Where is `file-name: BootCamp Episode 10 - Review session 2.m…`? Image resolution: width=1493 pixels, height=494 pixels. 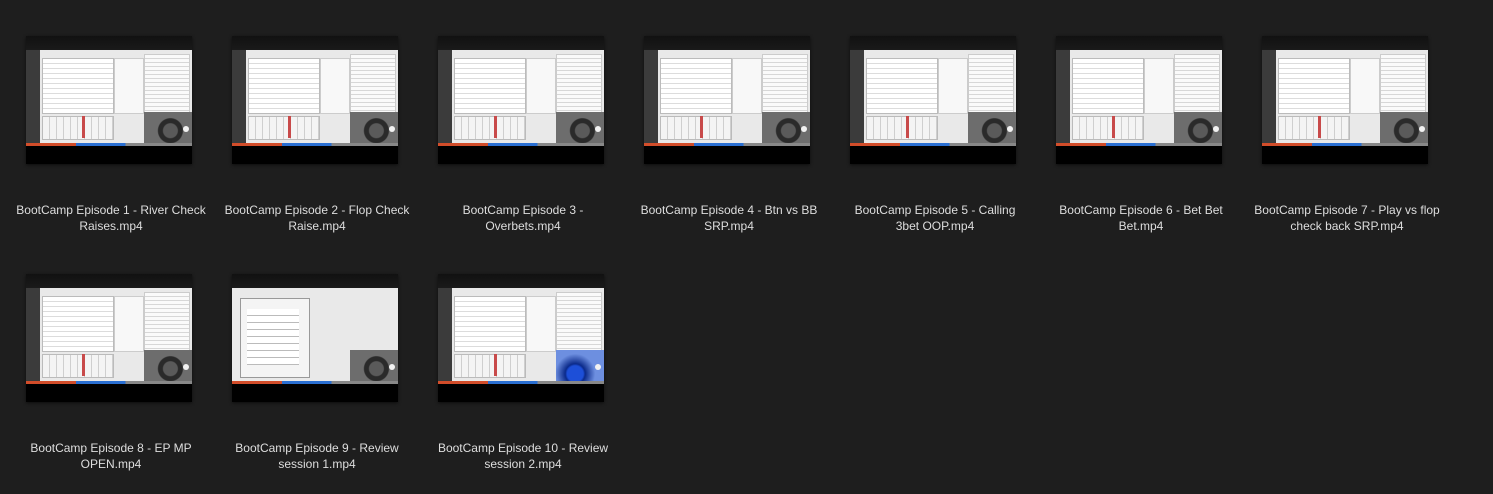 file-name: BootCamp Episode 10 - Review session 2.m… is located at coordinates (523, 456).